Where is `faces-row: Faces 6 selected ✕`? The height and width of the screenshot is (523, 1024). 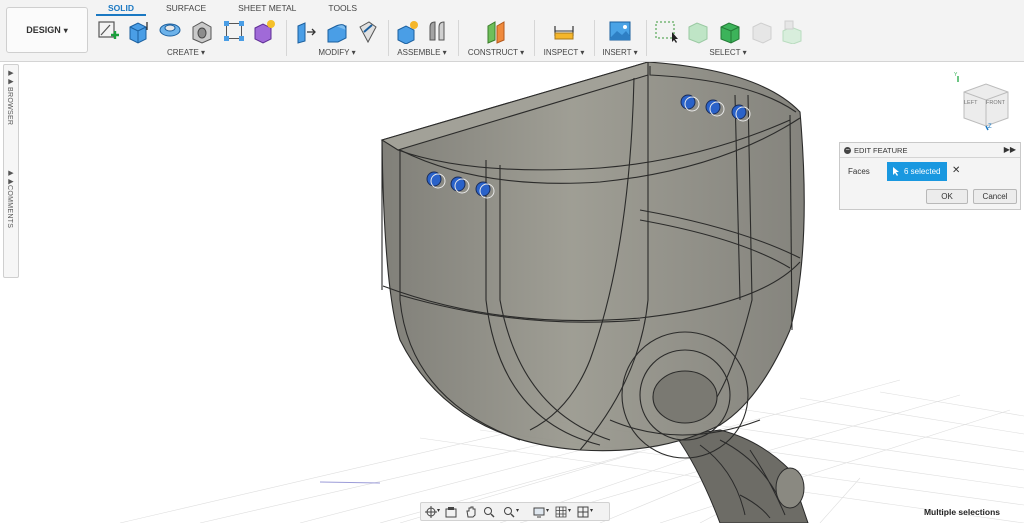
faces-row: Faces 6 selected ✕ is located at coordinates (930, 172).